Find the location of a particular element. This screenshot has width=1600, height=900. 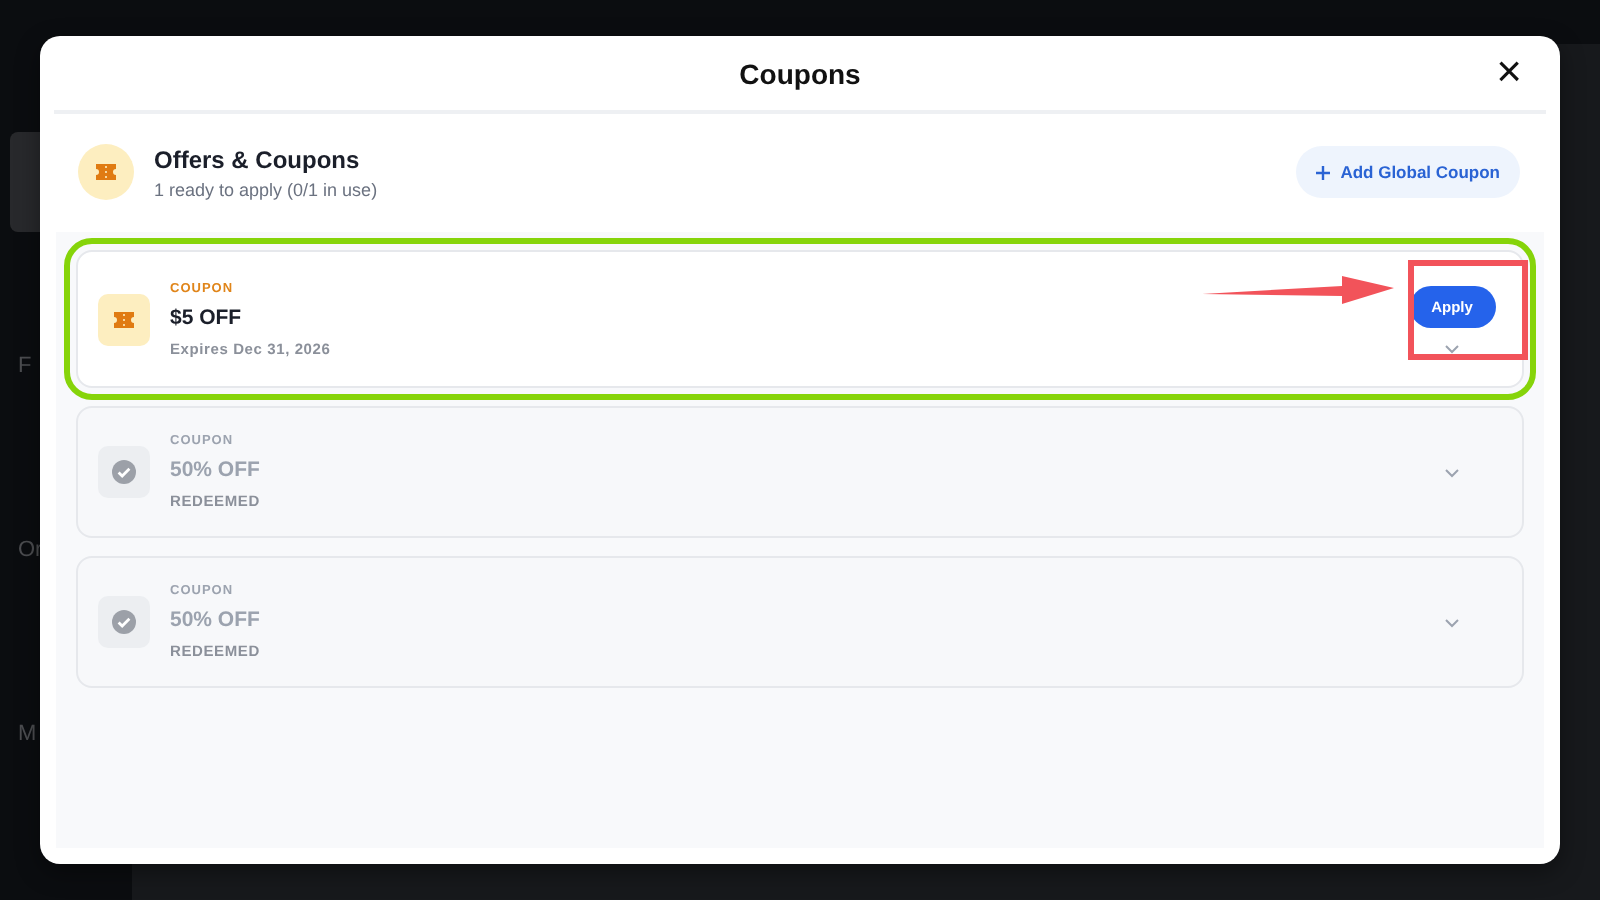

summary-title: Offers & Coupons is located at coordinates (258, 159).